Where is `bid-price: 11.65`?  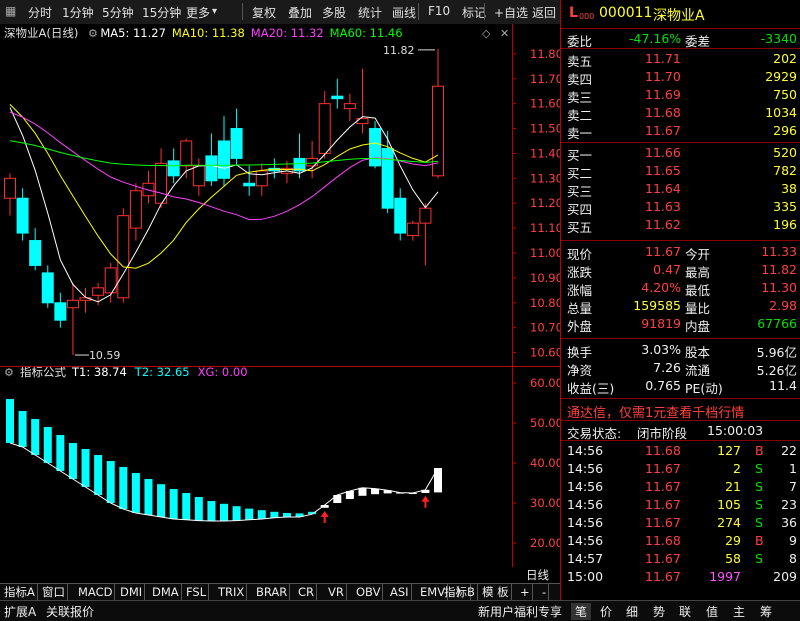
bid-price: 11.65 is located at coordinates (663, 170).